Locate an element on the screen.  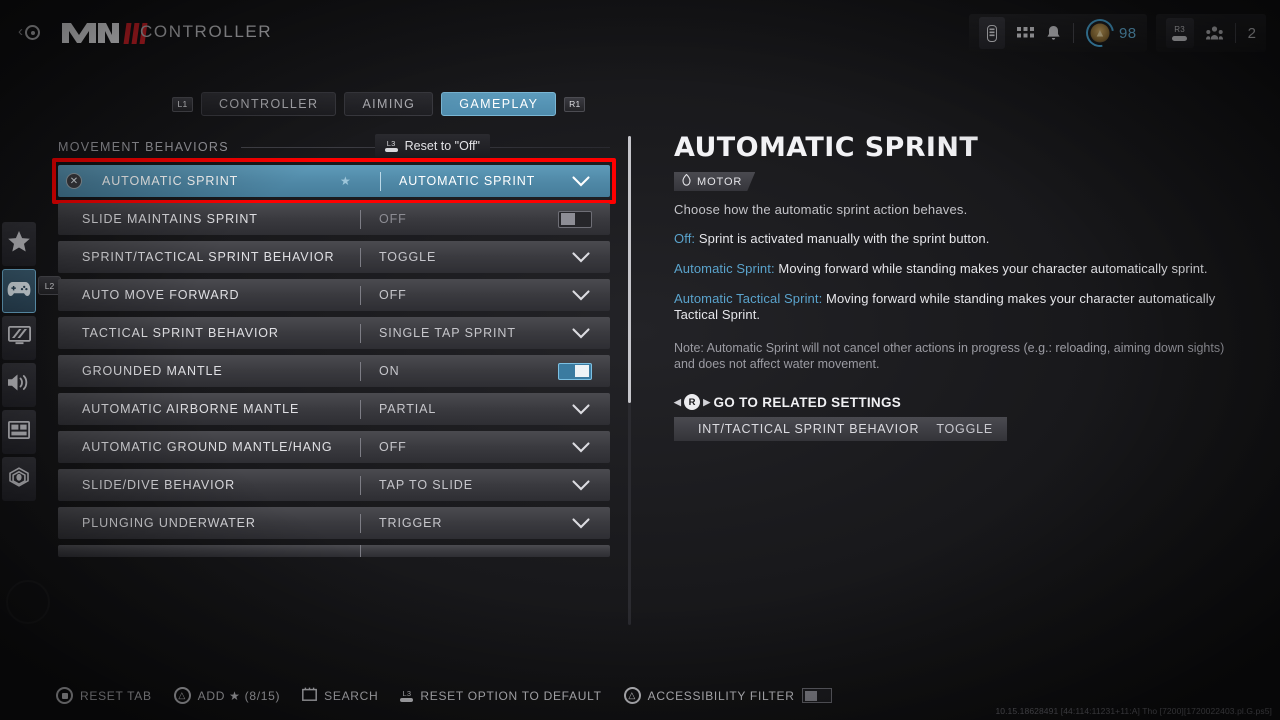
setting-label: AUTOMATIC SPRINT is located at coordinates (170, 181).